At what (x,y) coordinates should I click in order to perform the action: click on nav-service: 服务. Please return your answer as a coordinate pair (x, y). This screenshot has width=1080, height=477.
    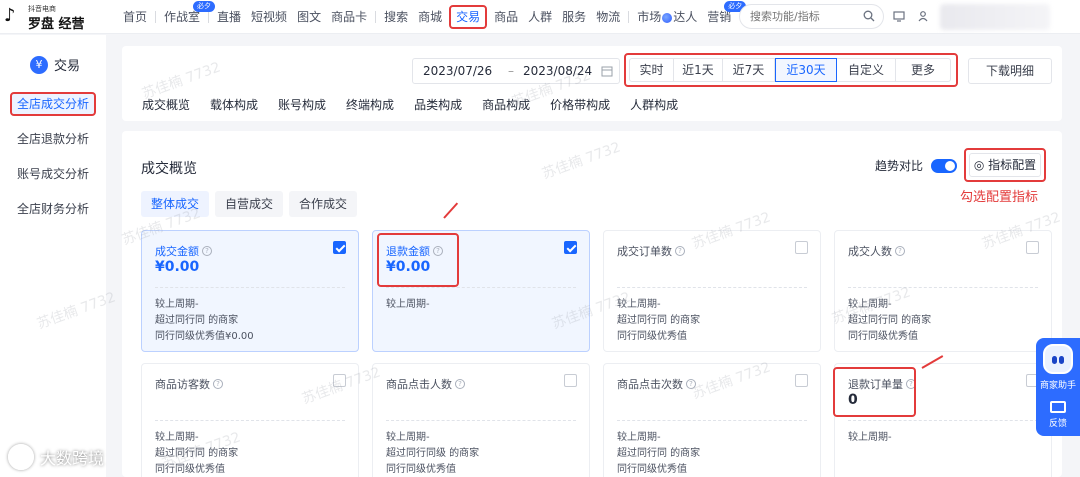
    Looking at the image, I should click on (574, 17).